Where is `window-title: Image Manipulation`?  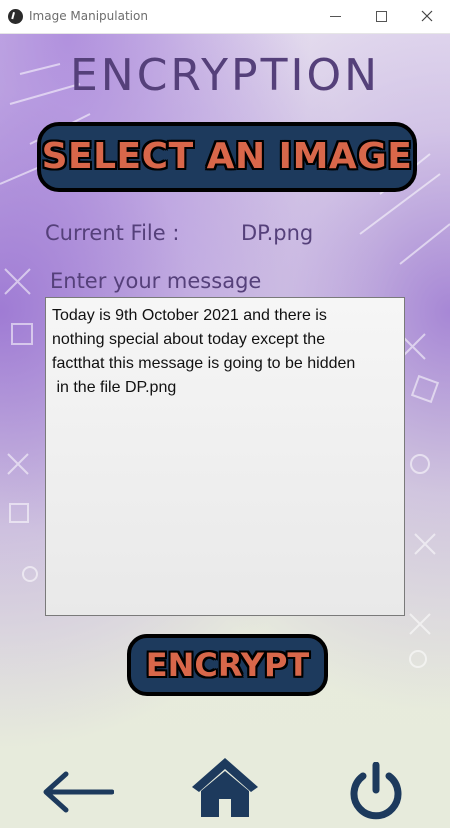 window-title: Image Manipulation is located at coordinates (88, 16).